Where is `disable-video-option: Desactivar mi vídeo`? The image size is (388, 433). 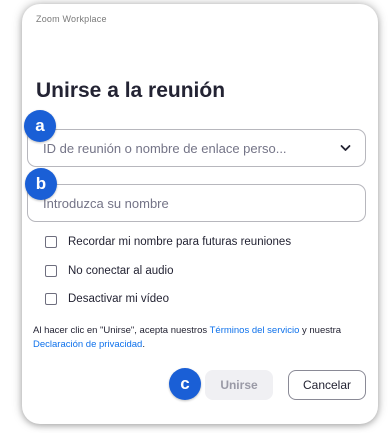 disable-video-option: Desactivar mi vídeo is located at coordinates (107, 299).